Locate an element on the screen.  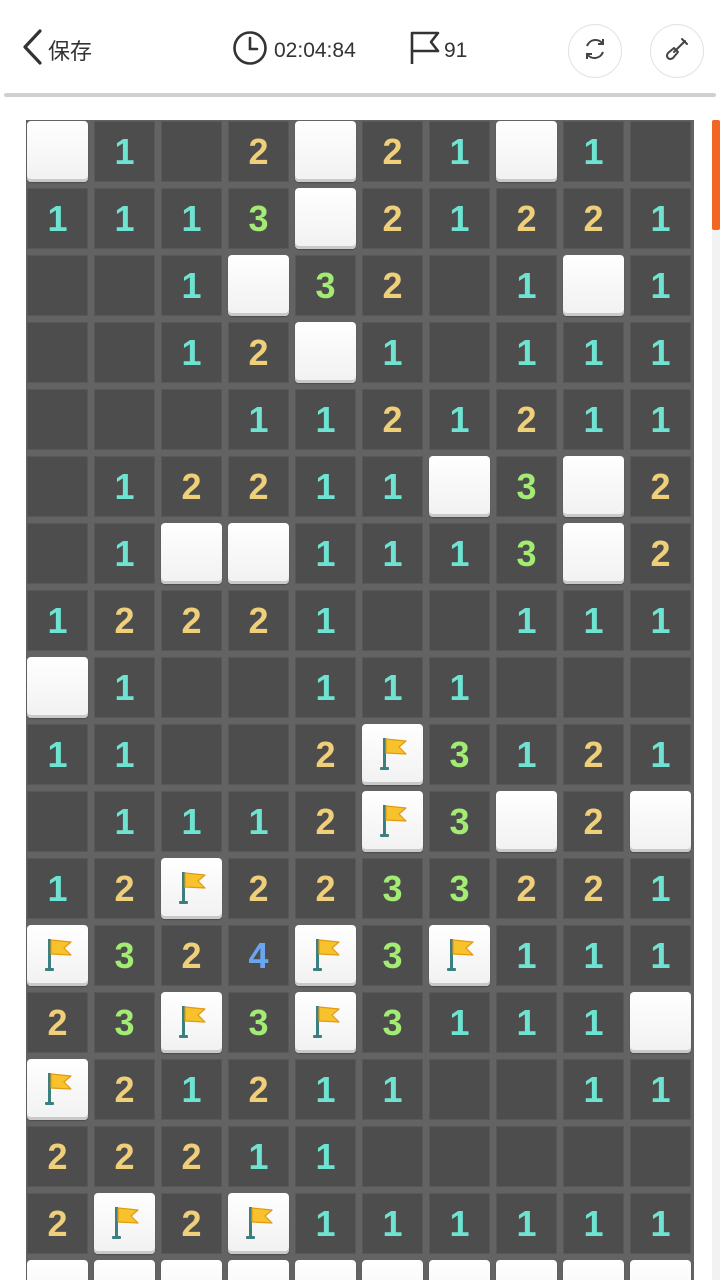
scrollbar-thumb is located at coordinates (716, 175).